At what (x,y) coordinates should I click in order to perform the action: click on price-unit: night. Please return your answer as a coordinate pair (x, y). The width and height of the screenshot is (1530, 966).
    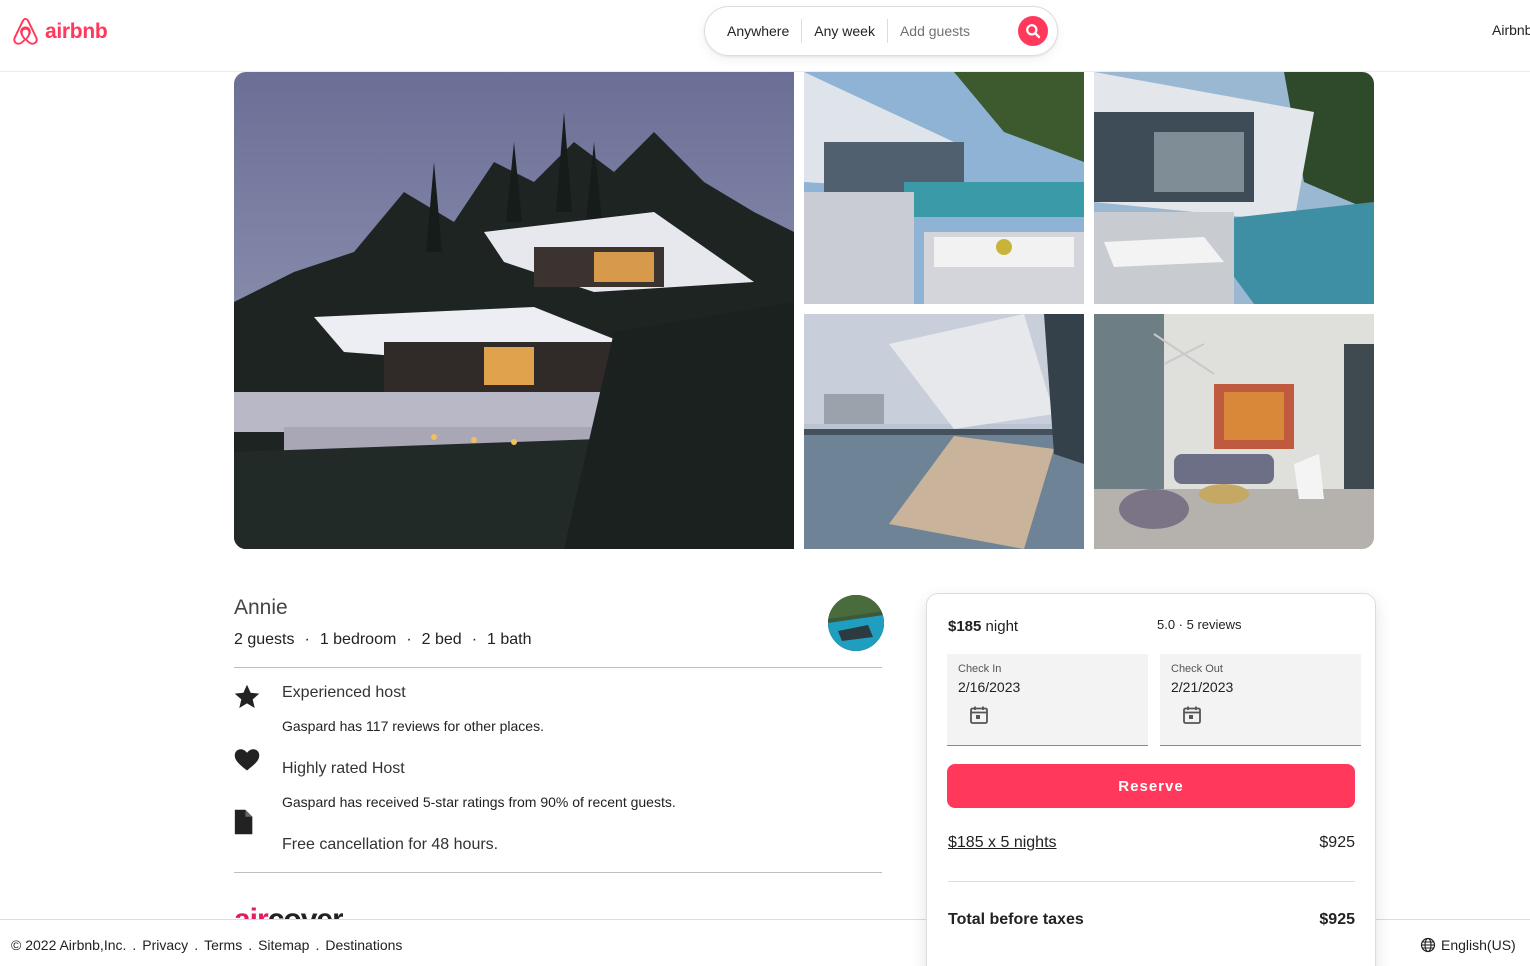
    Looking at the image, I should click on (1002, 626).